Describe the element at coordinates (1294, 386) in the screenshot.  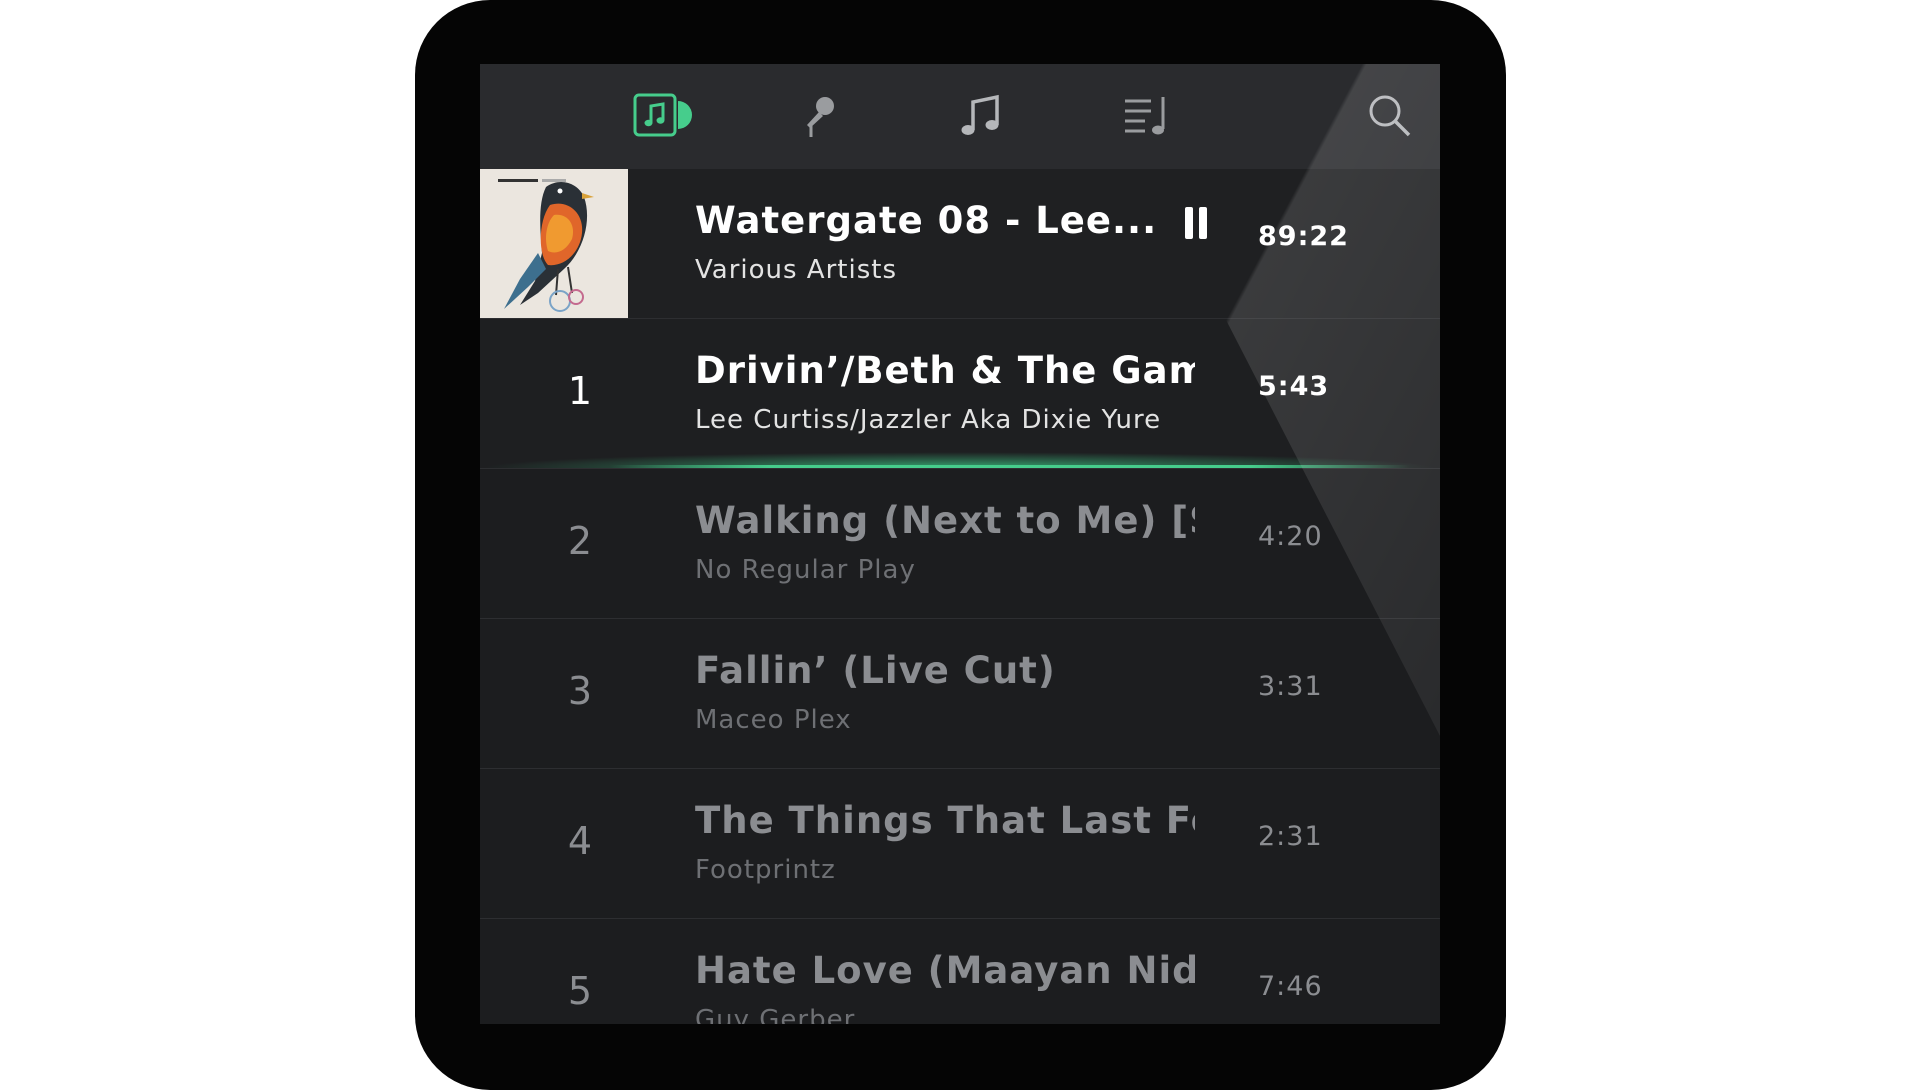
I see `track-duration: 5:43` at that location.